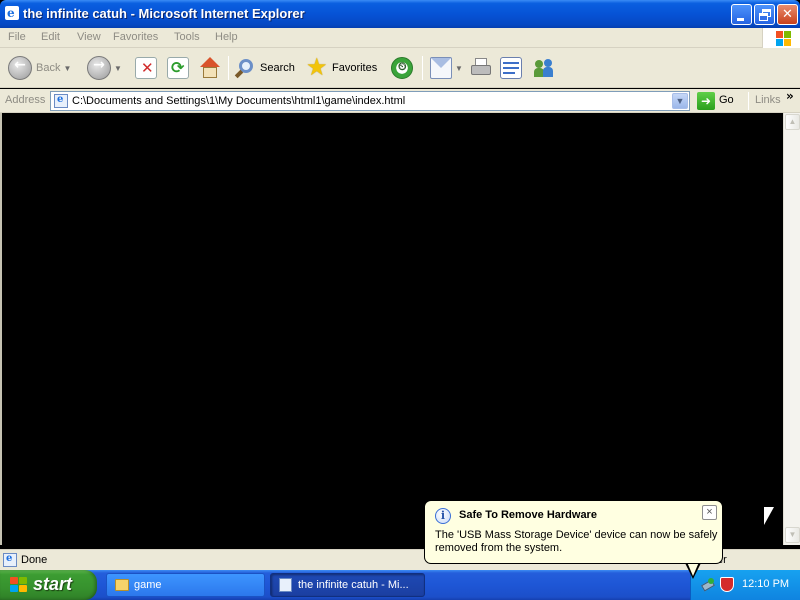  Describe the element at coordinates (99, 68) in the screenshot. I see `forward-arrow-icon: →` at that location.